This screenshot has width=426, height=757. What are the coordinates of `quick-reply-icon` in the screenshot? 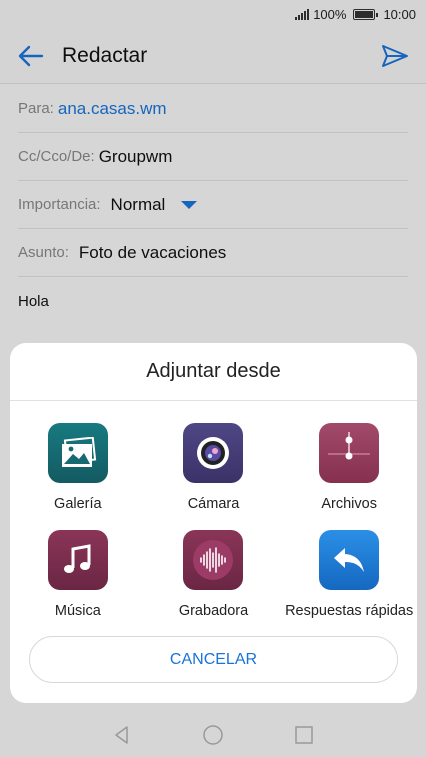 It's located at (349, 560).